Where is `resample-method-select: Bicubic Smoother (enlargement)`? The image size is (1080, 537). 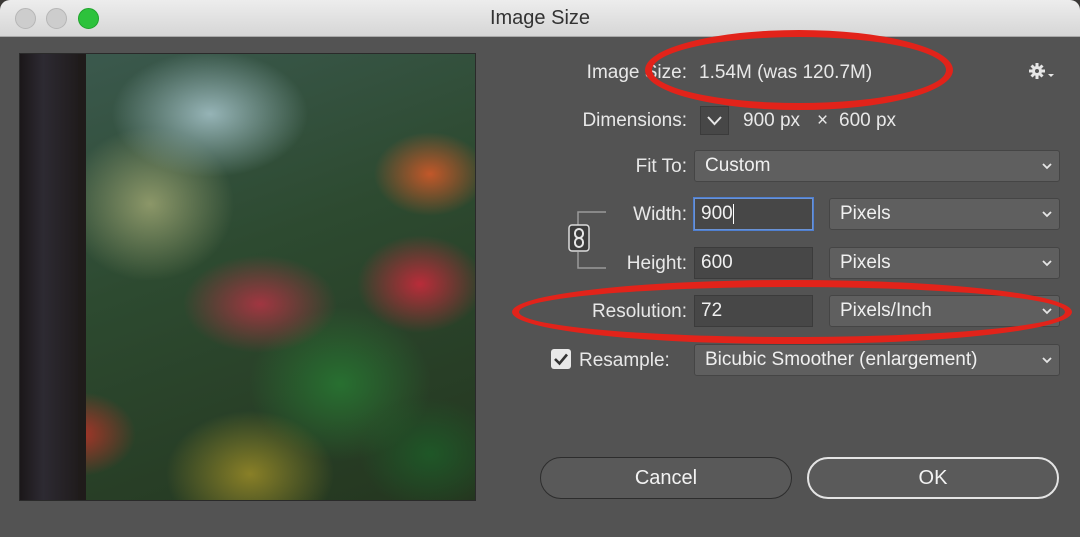
resample-method-select: Bicubic Smoother (enlargement) is located at coordinates (877, 360).